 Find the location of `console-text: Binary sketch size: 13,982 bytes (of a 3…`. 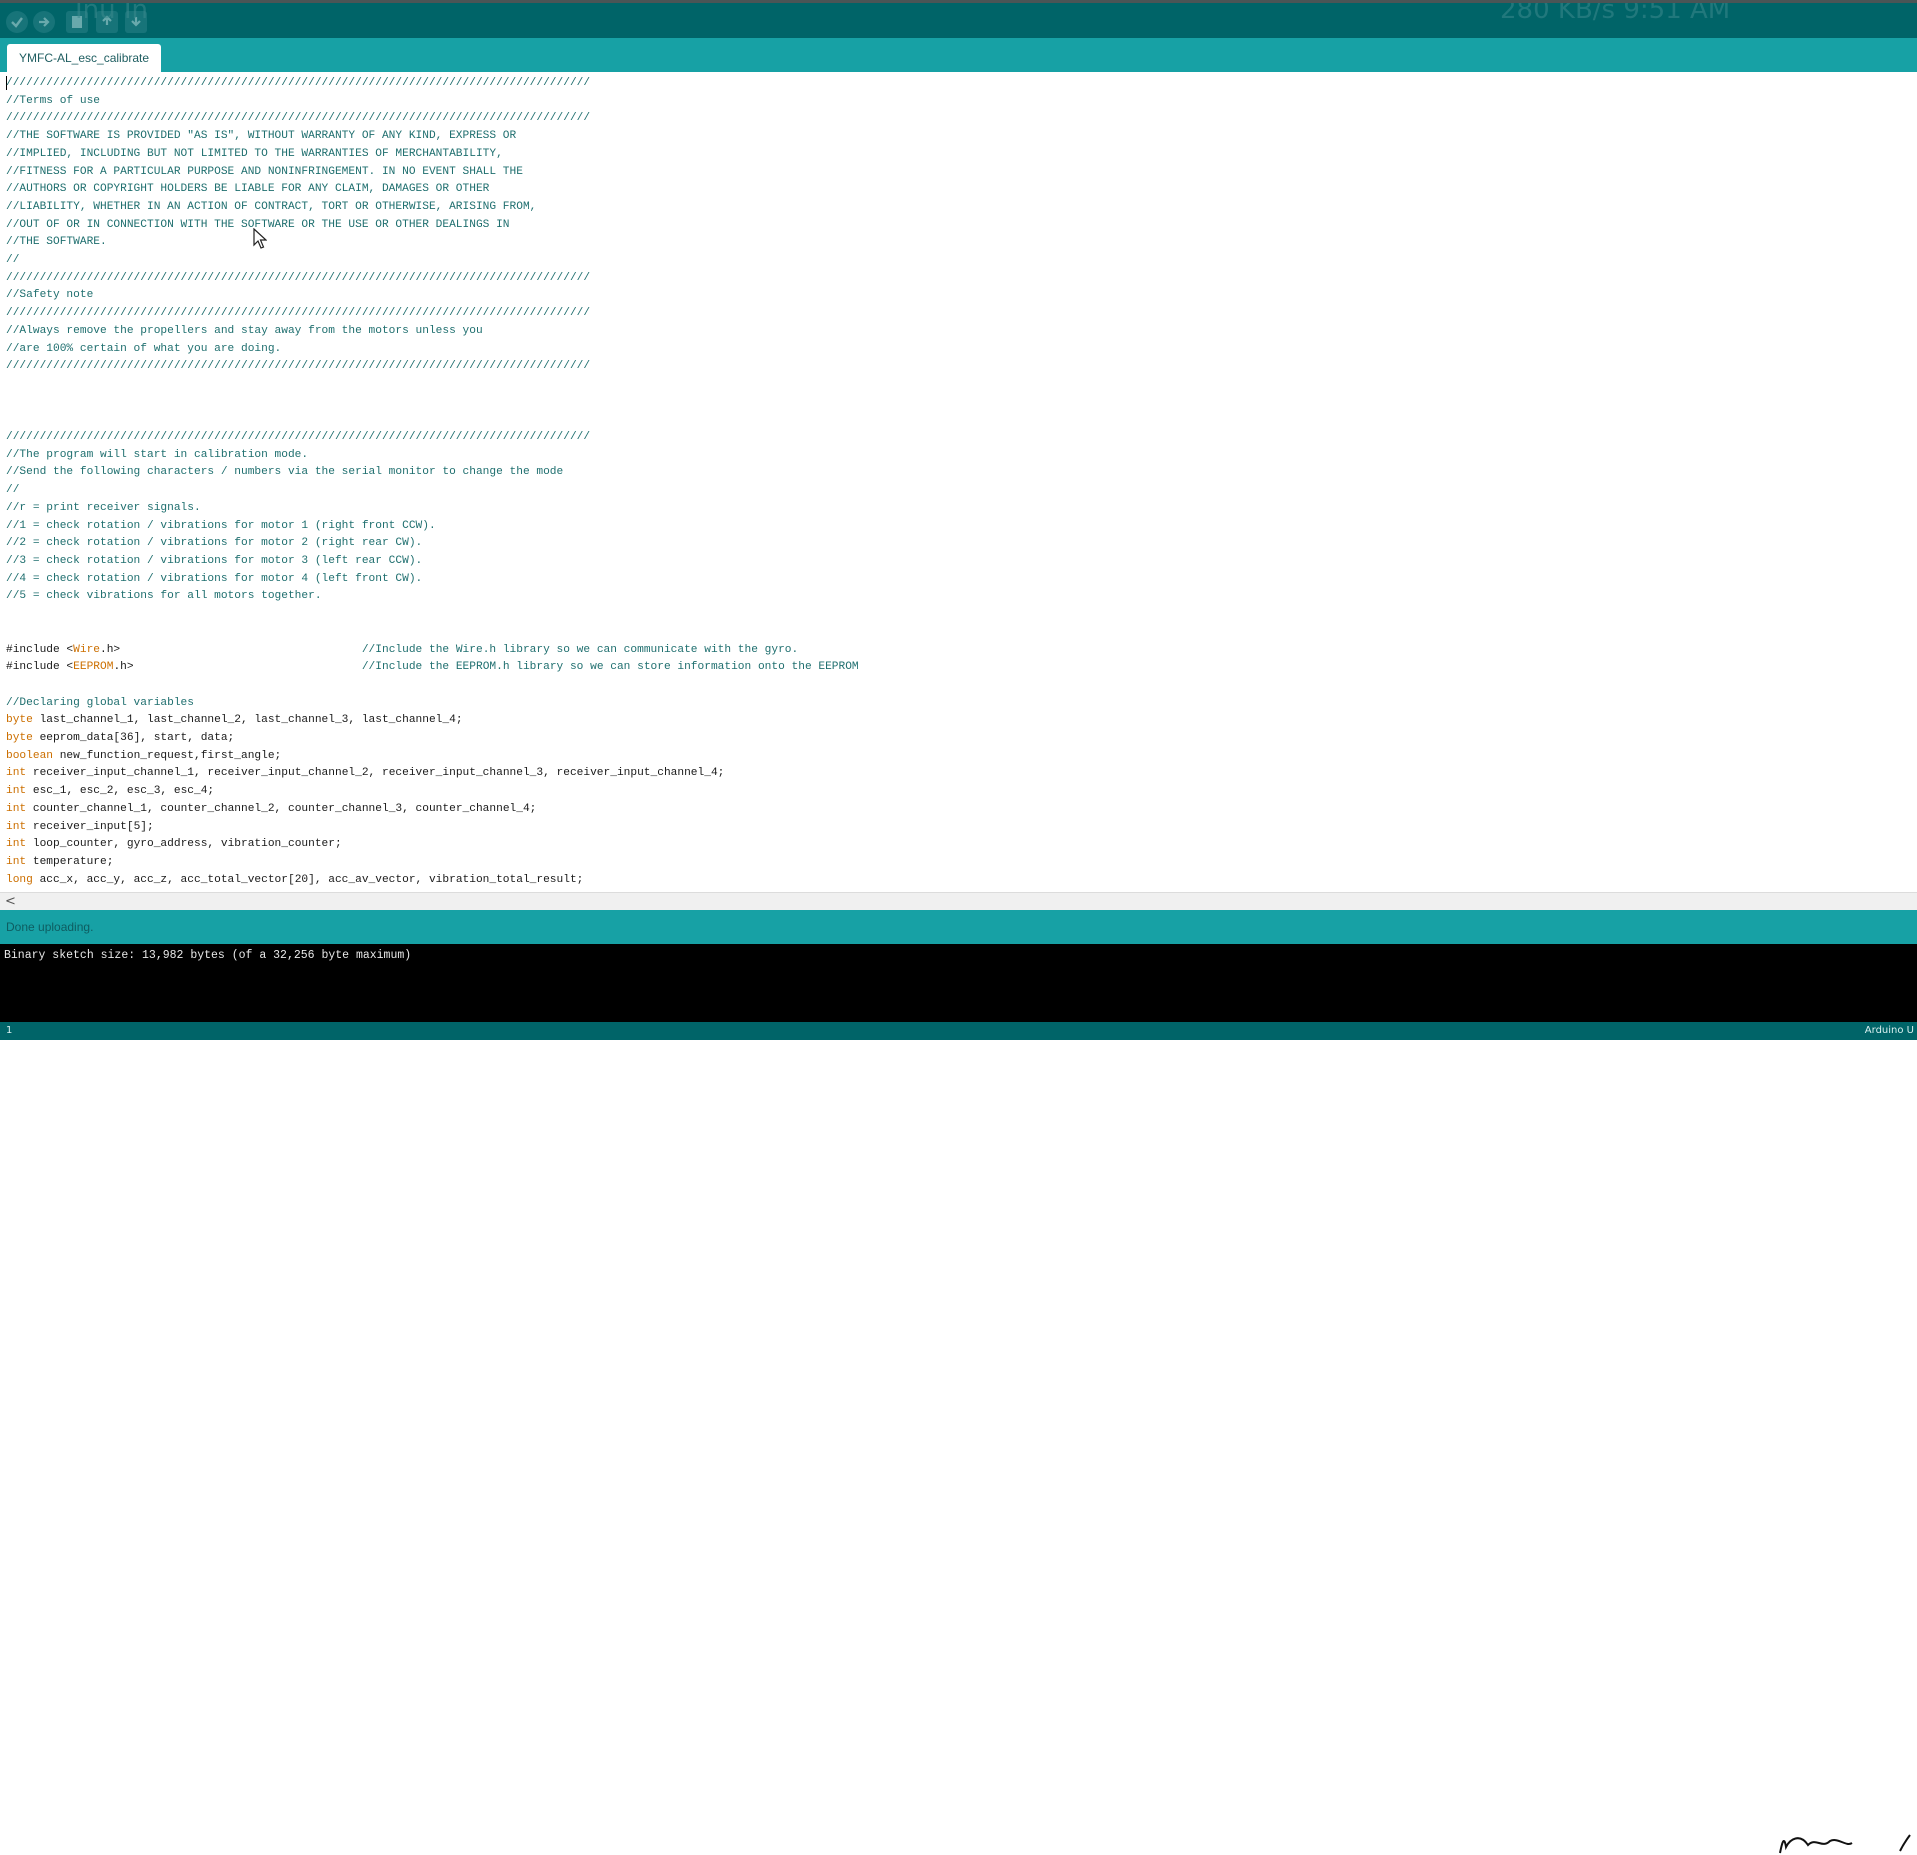

console-text: Binary sketch size: 13,982 bytes (of a 3… is located at coordinates (208, 955).